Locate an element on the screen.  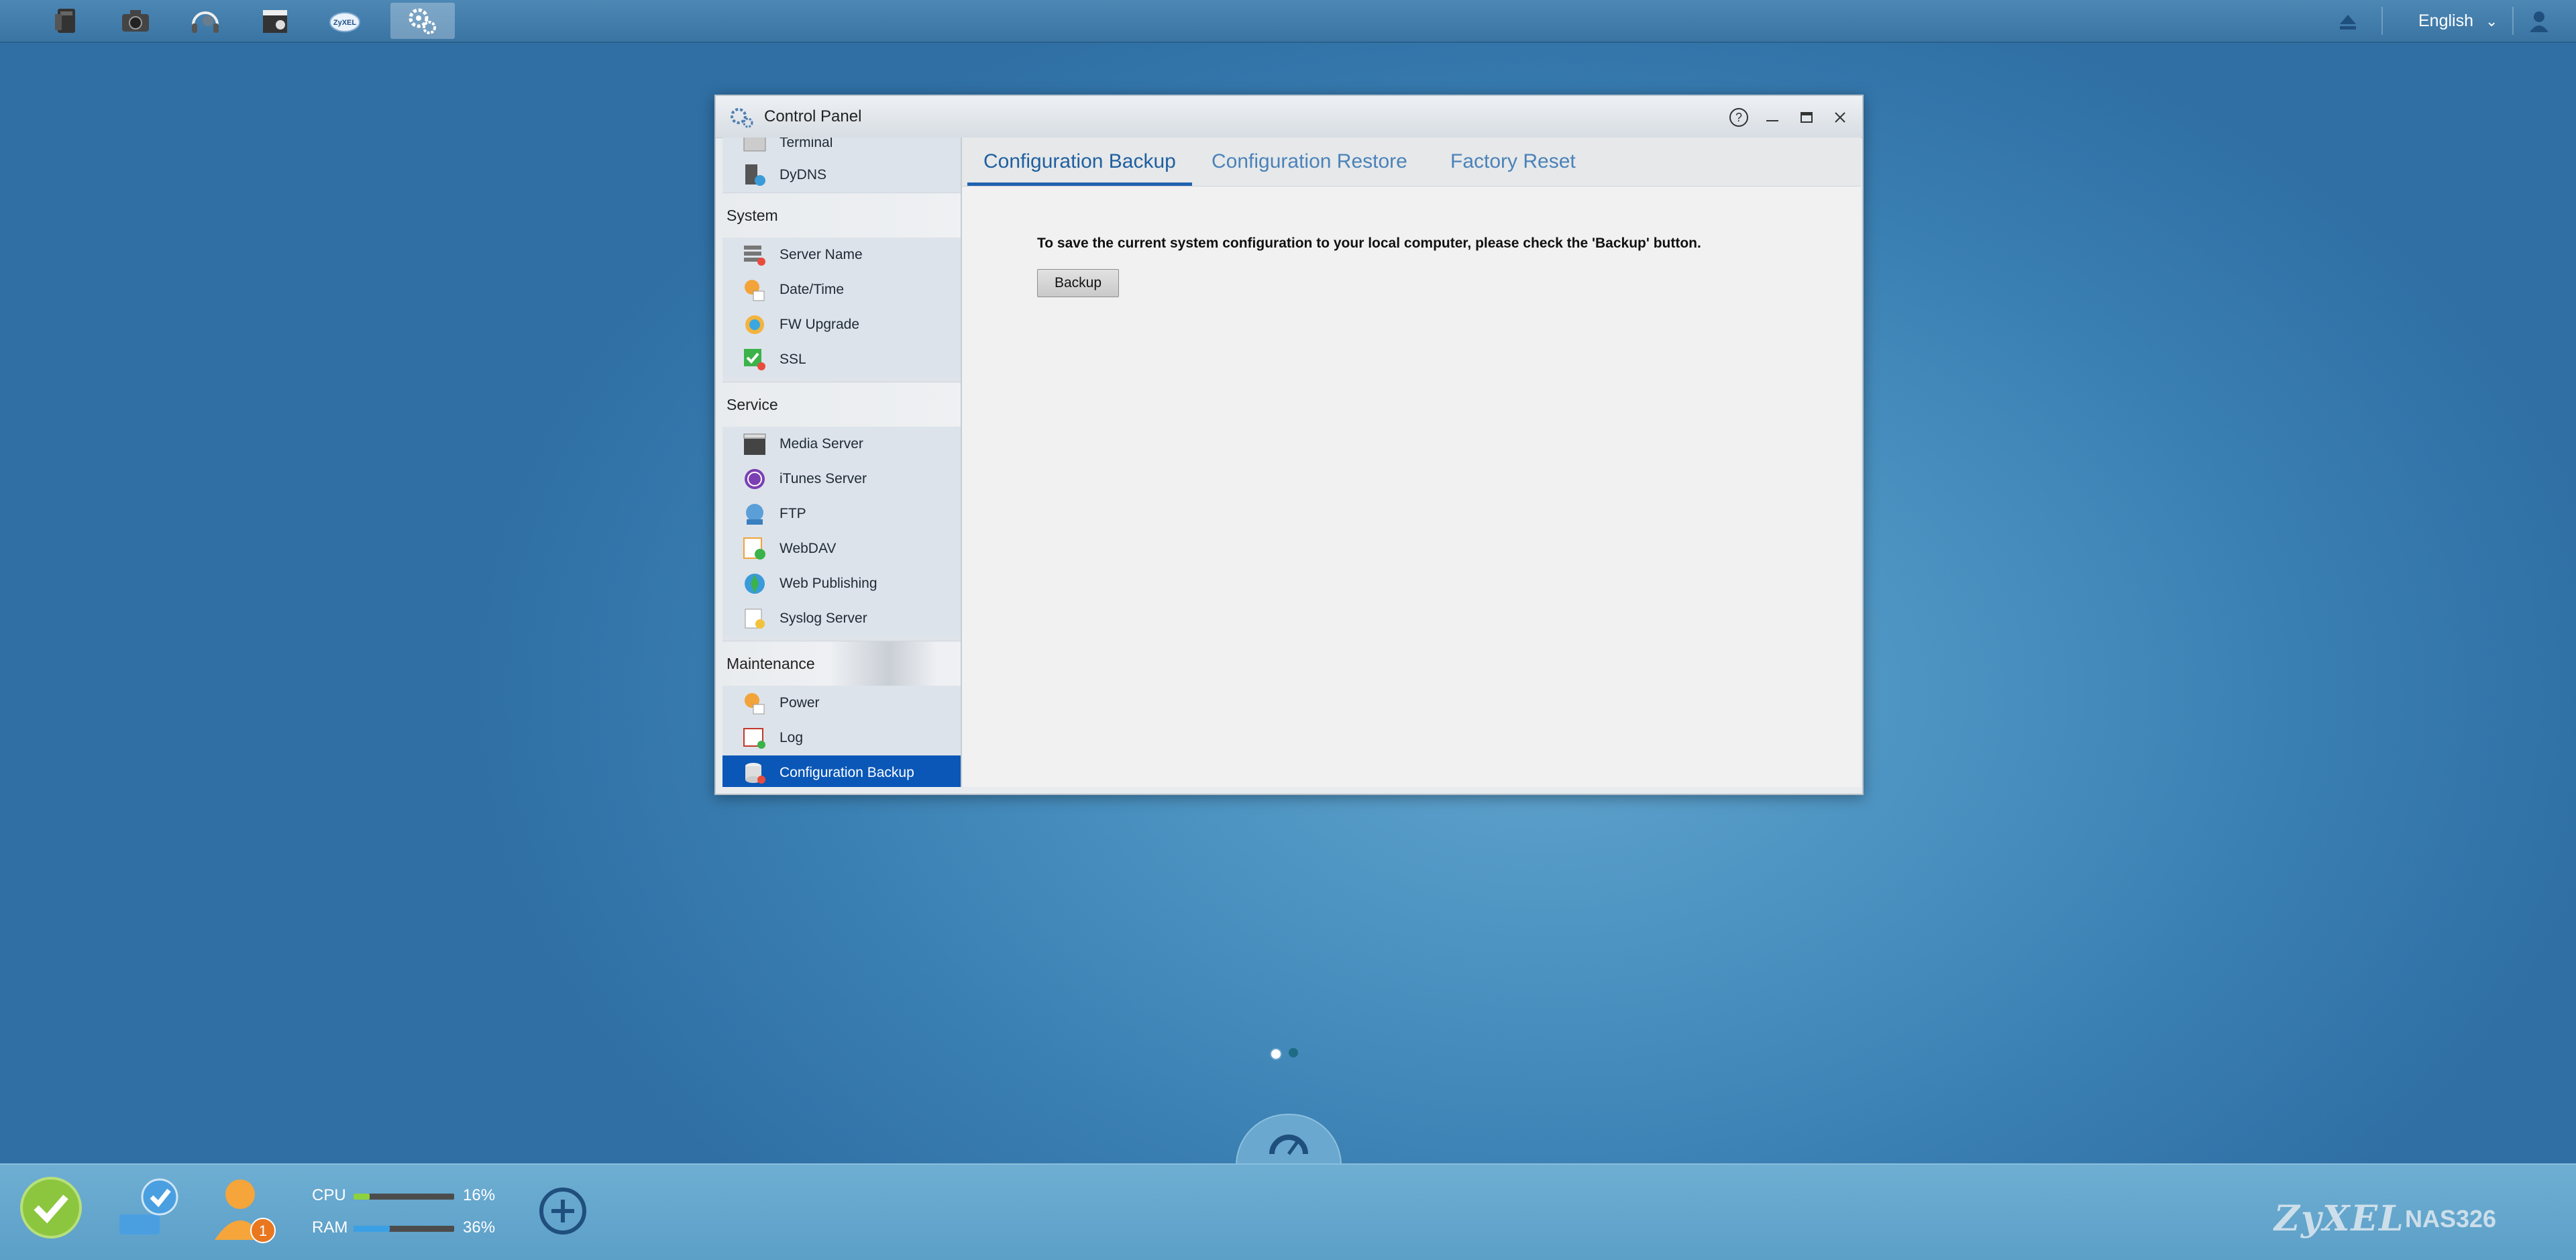
ram-meter-fill is located at coordinates (372, 1229).